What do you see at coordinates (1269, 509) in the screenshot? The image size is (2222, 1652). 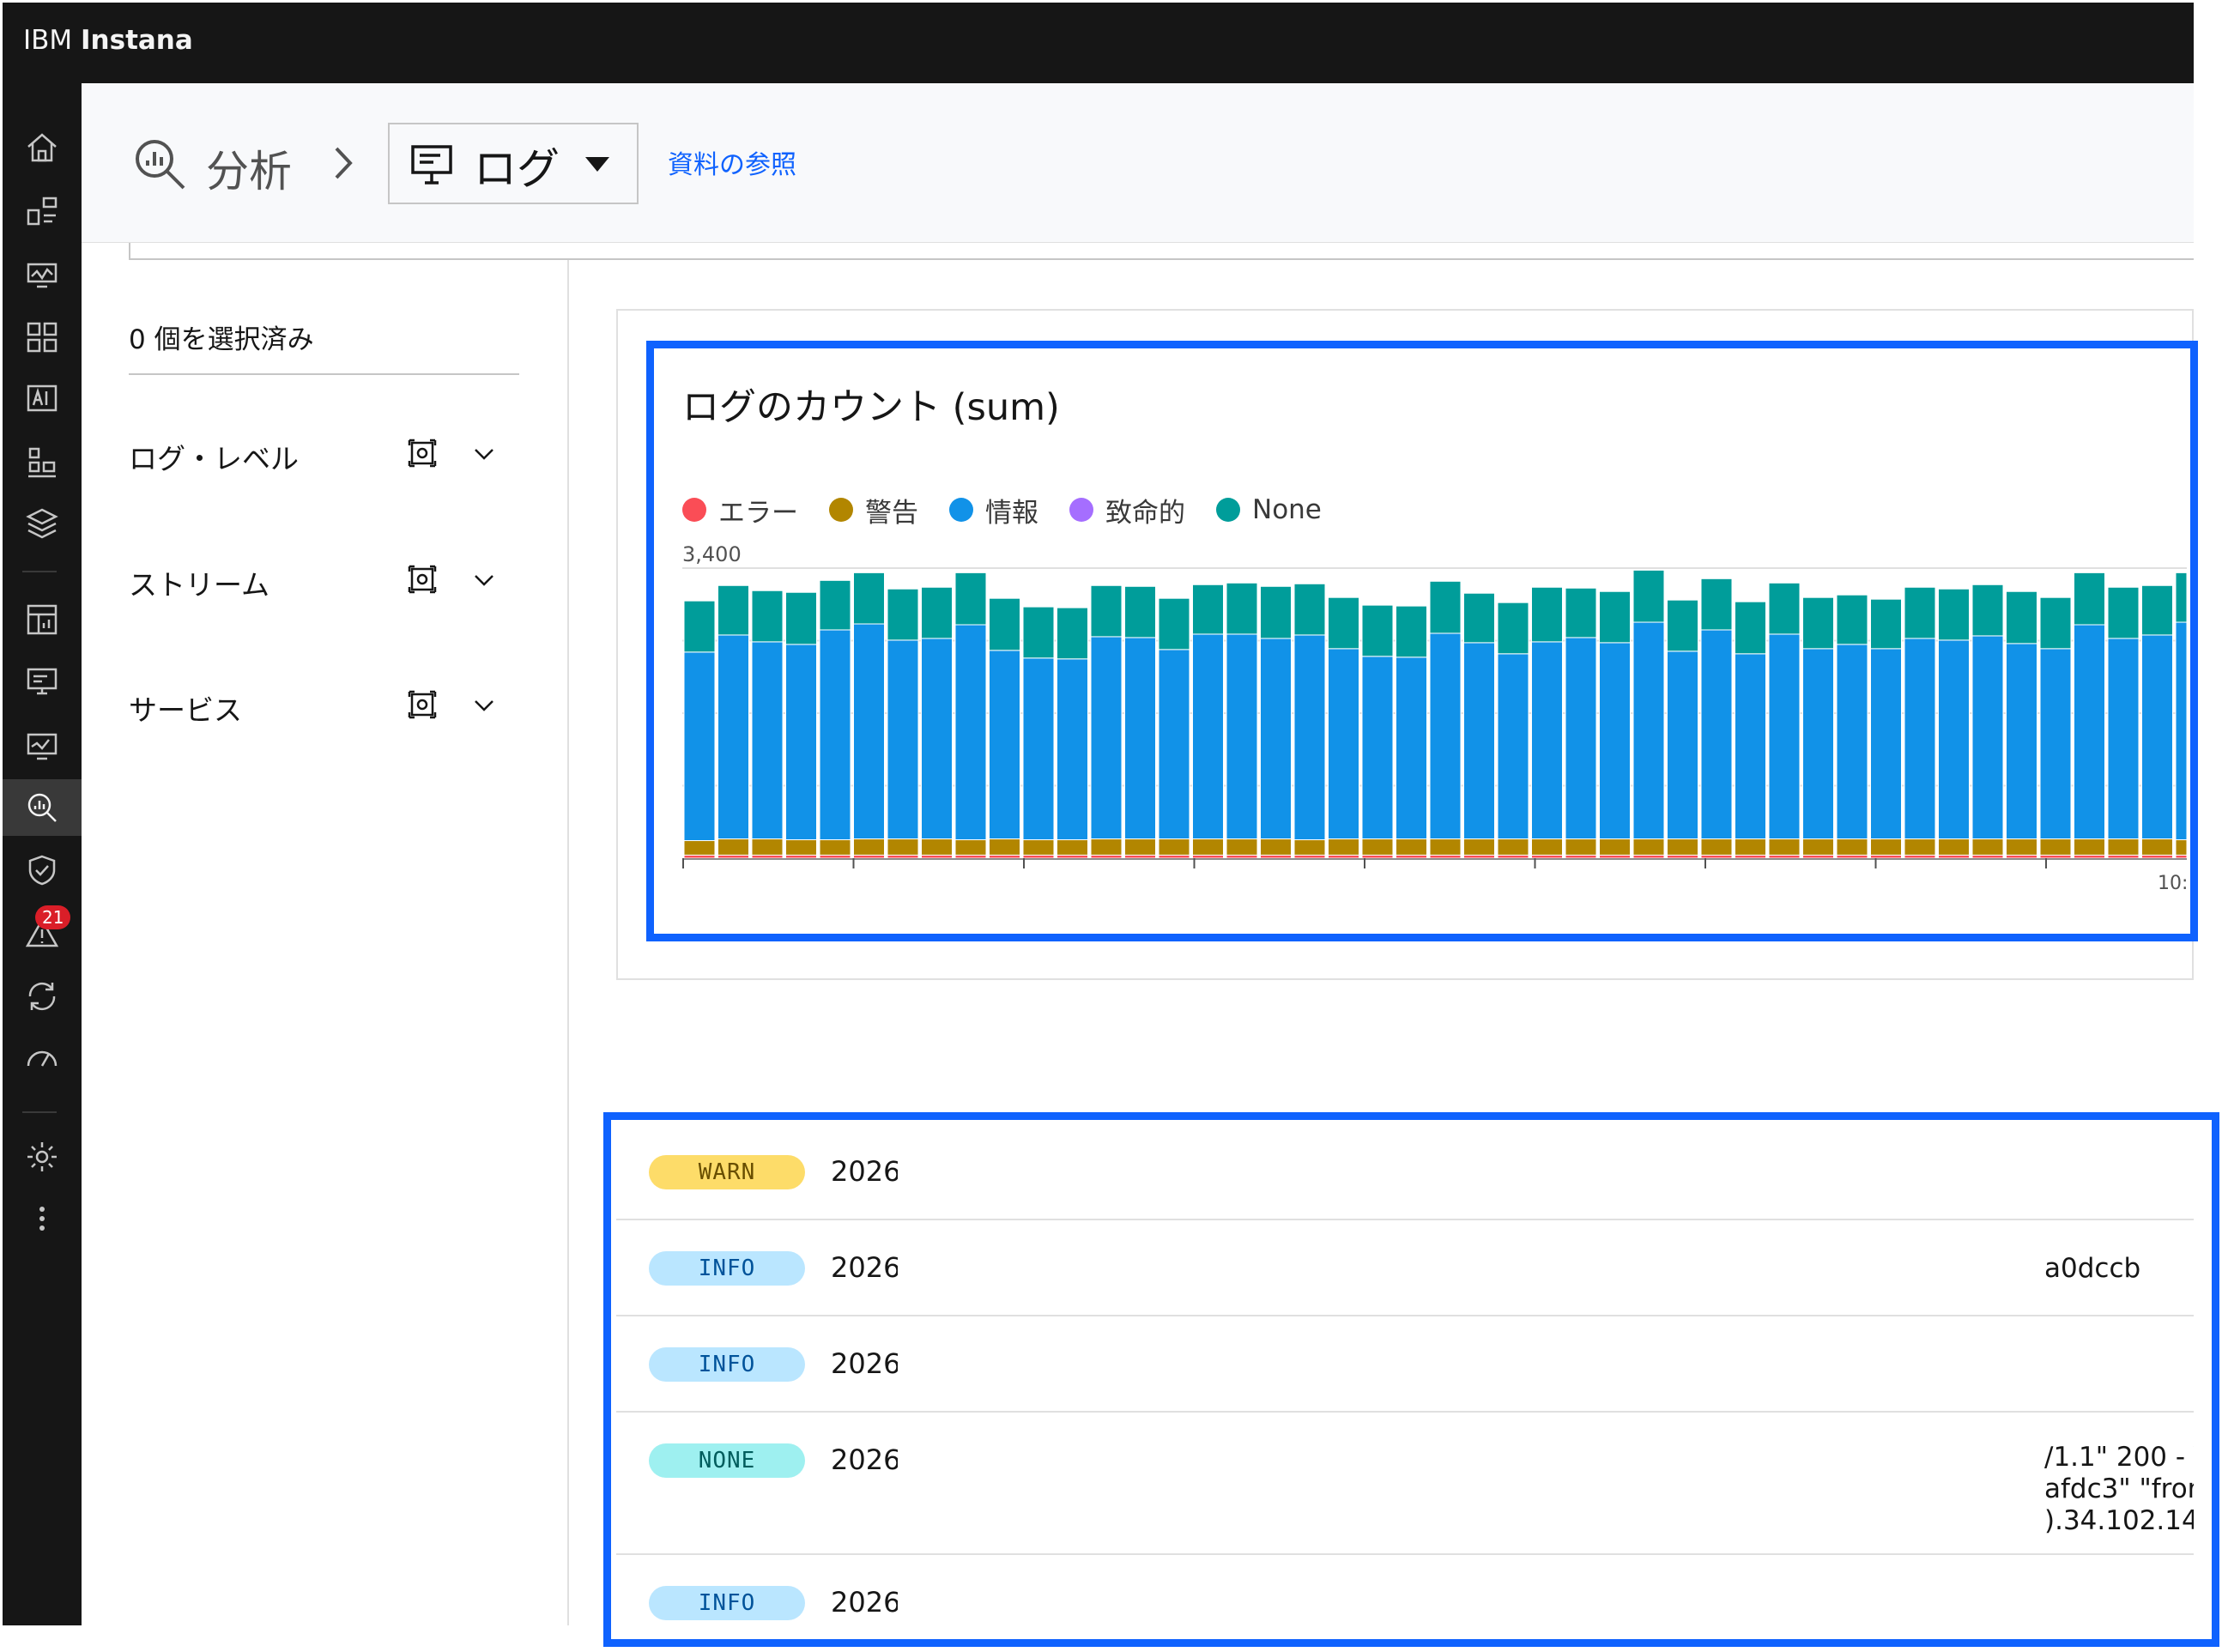 I see `legend-item-none: None` at bounding box center [1269, 509].